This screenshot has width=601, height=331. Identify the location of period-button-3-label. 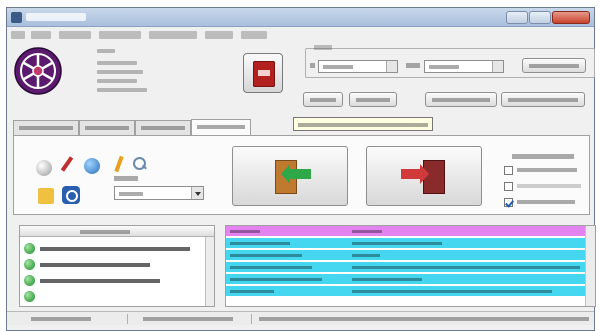
(461, 100).